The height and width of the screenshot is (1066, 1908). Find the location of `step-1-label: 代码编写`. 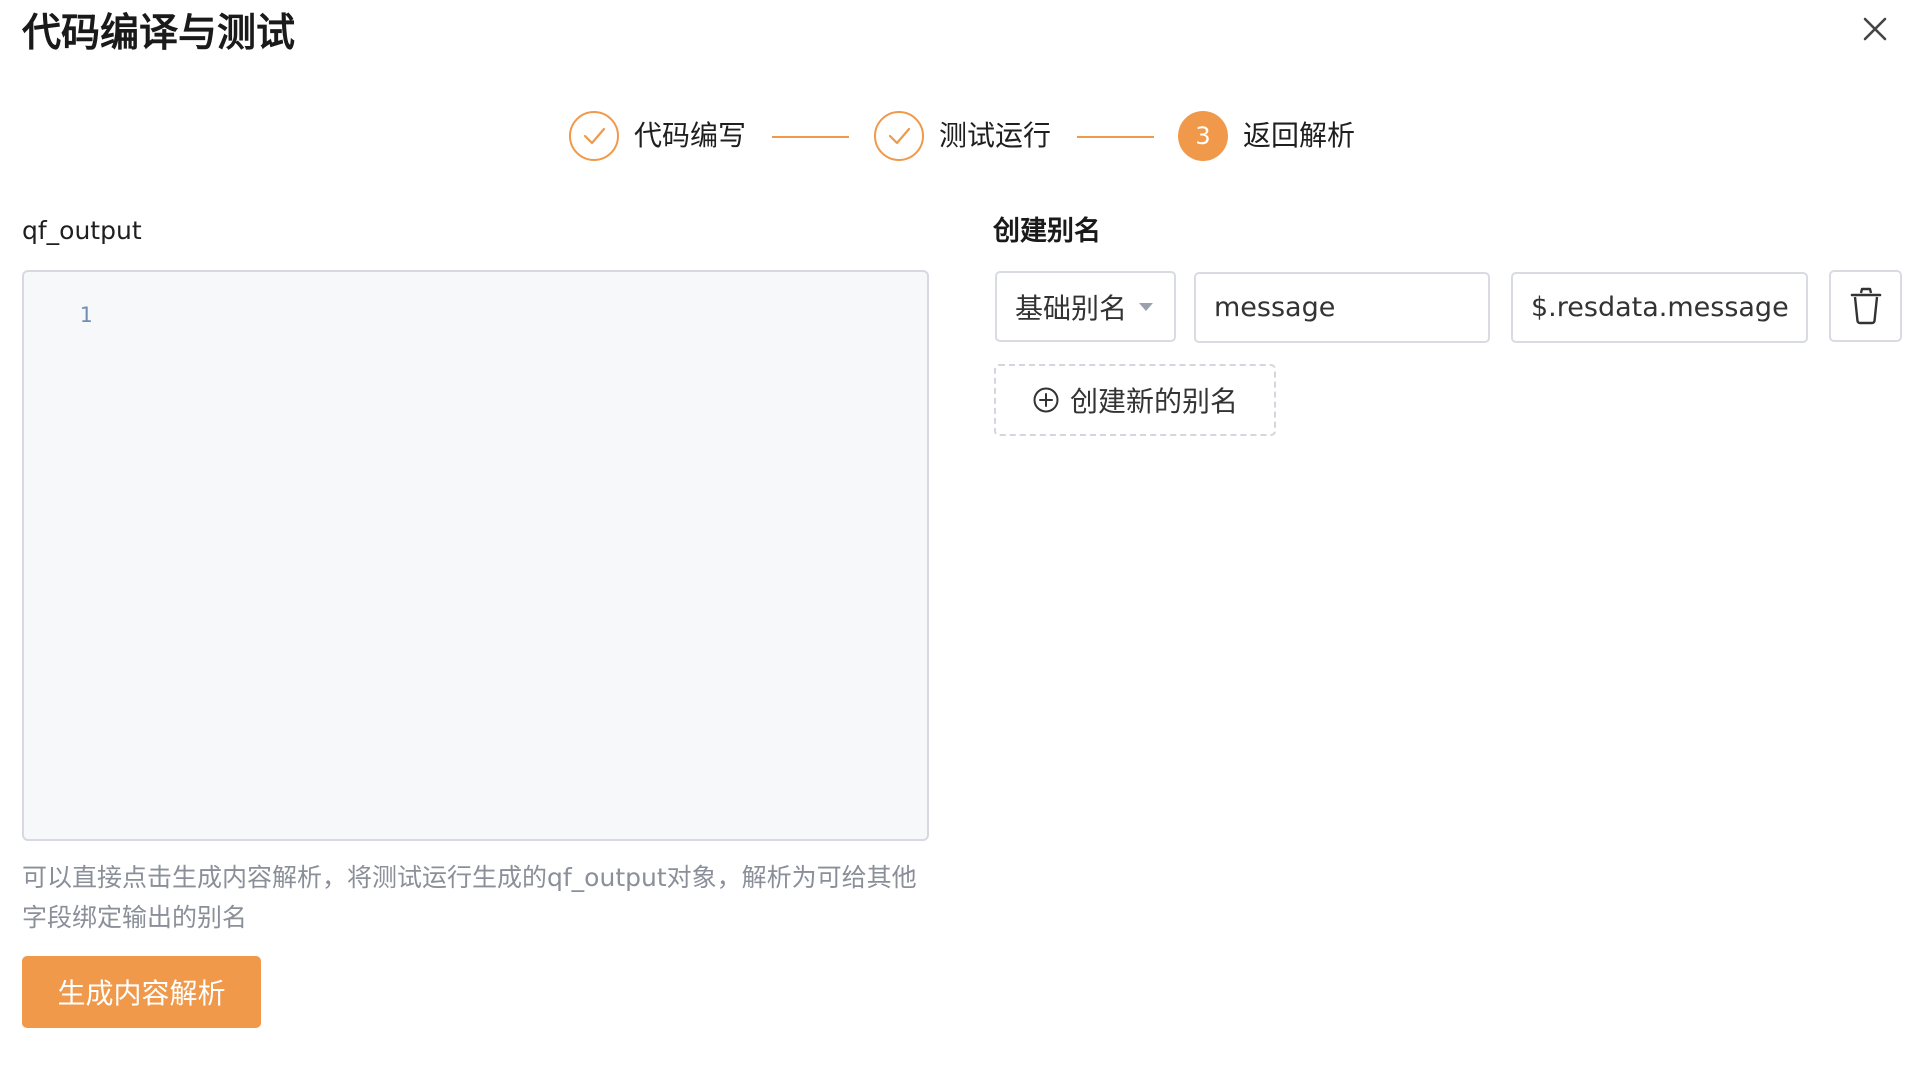

step-1-label: 代码编写 is located at coordinates (690, 135).